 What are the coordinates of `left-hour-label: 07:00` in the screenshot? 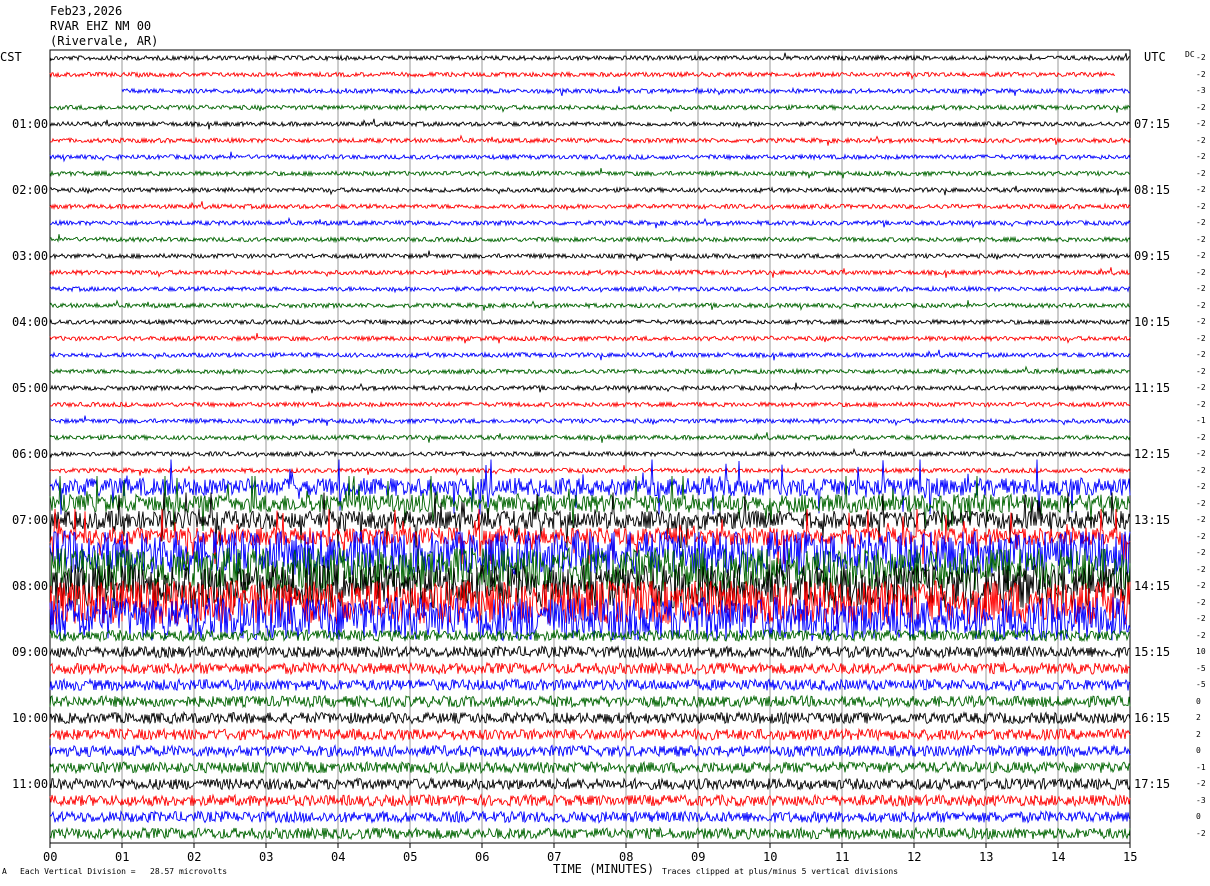 It's located at (30, 520).